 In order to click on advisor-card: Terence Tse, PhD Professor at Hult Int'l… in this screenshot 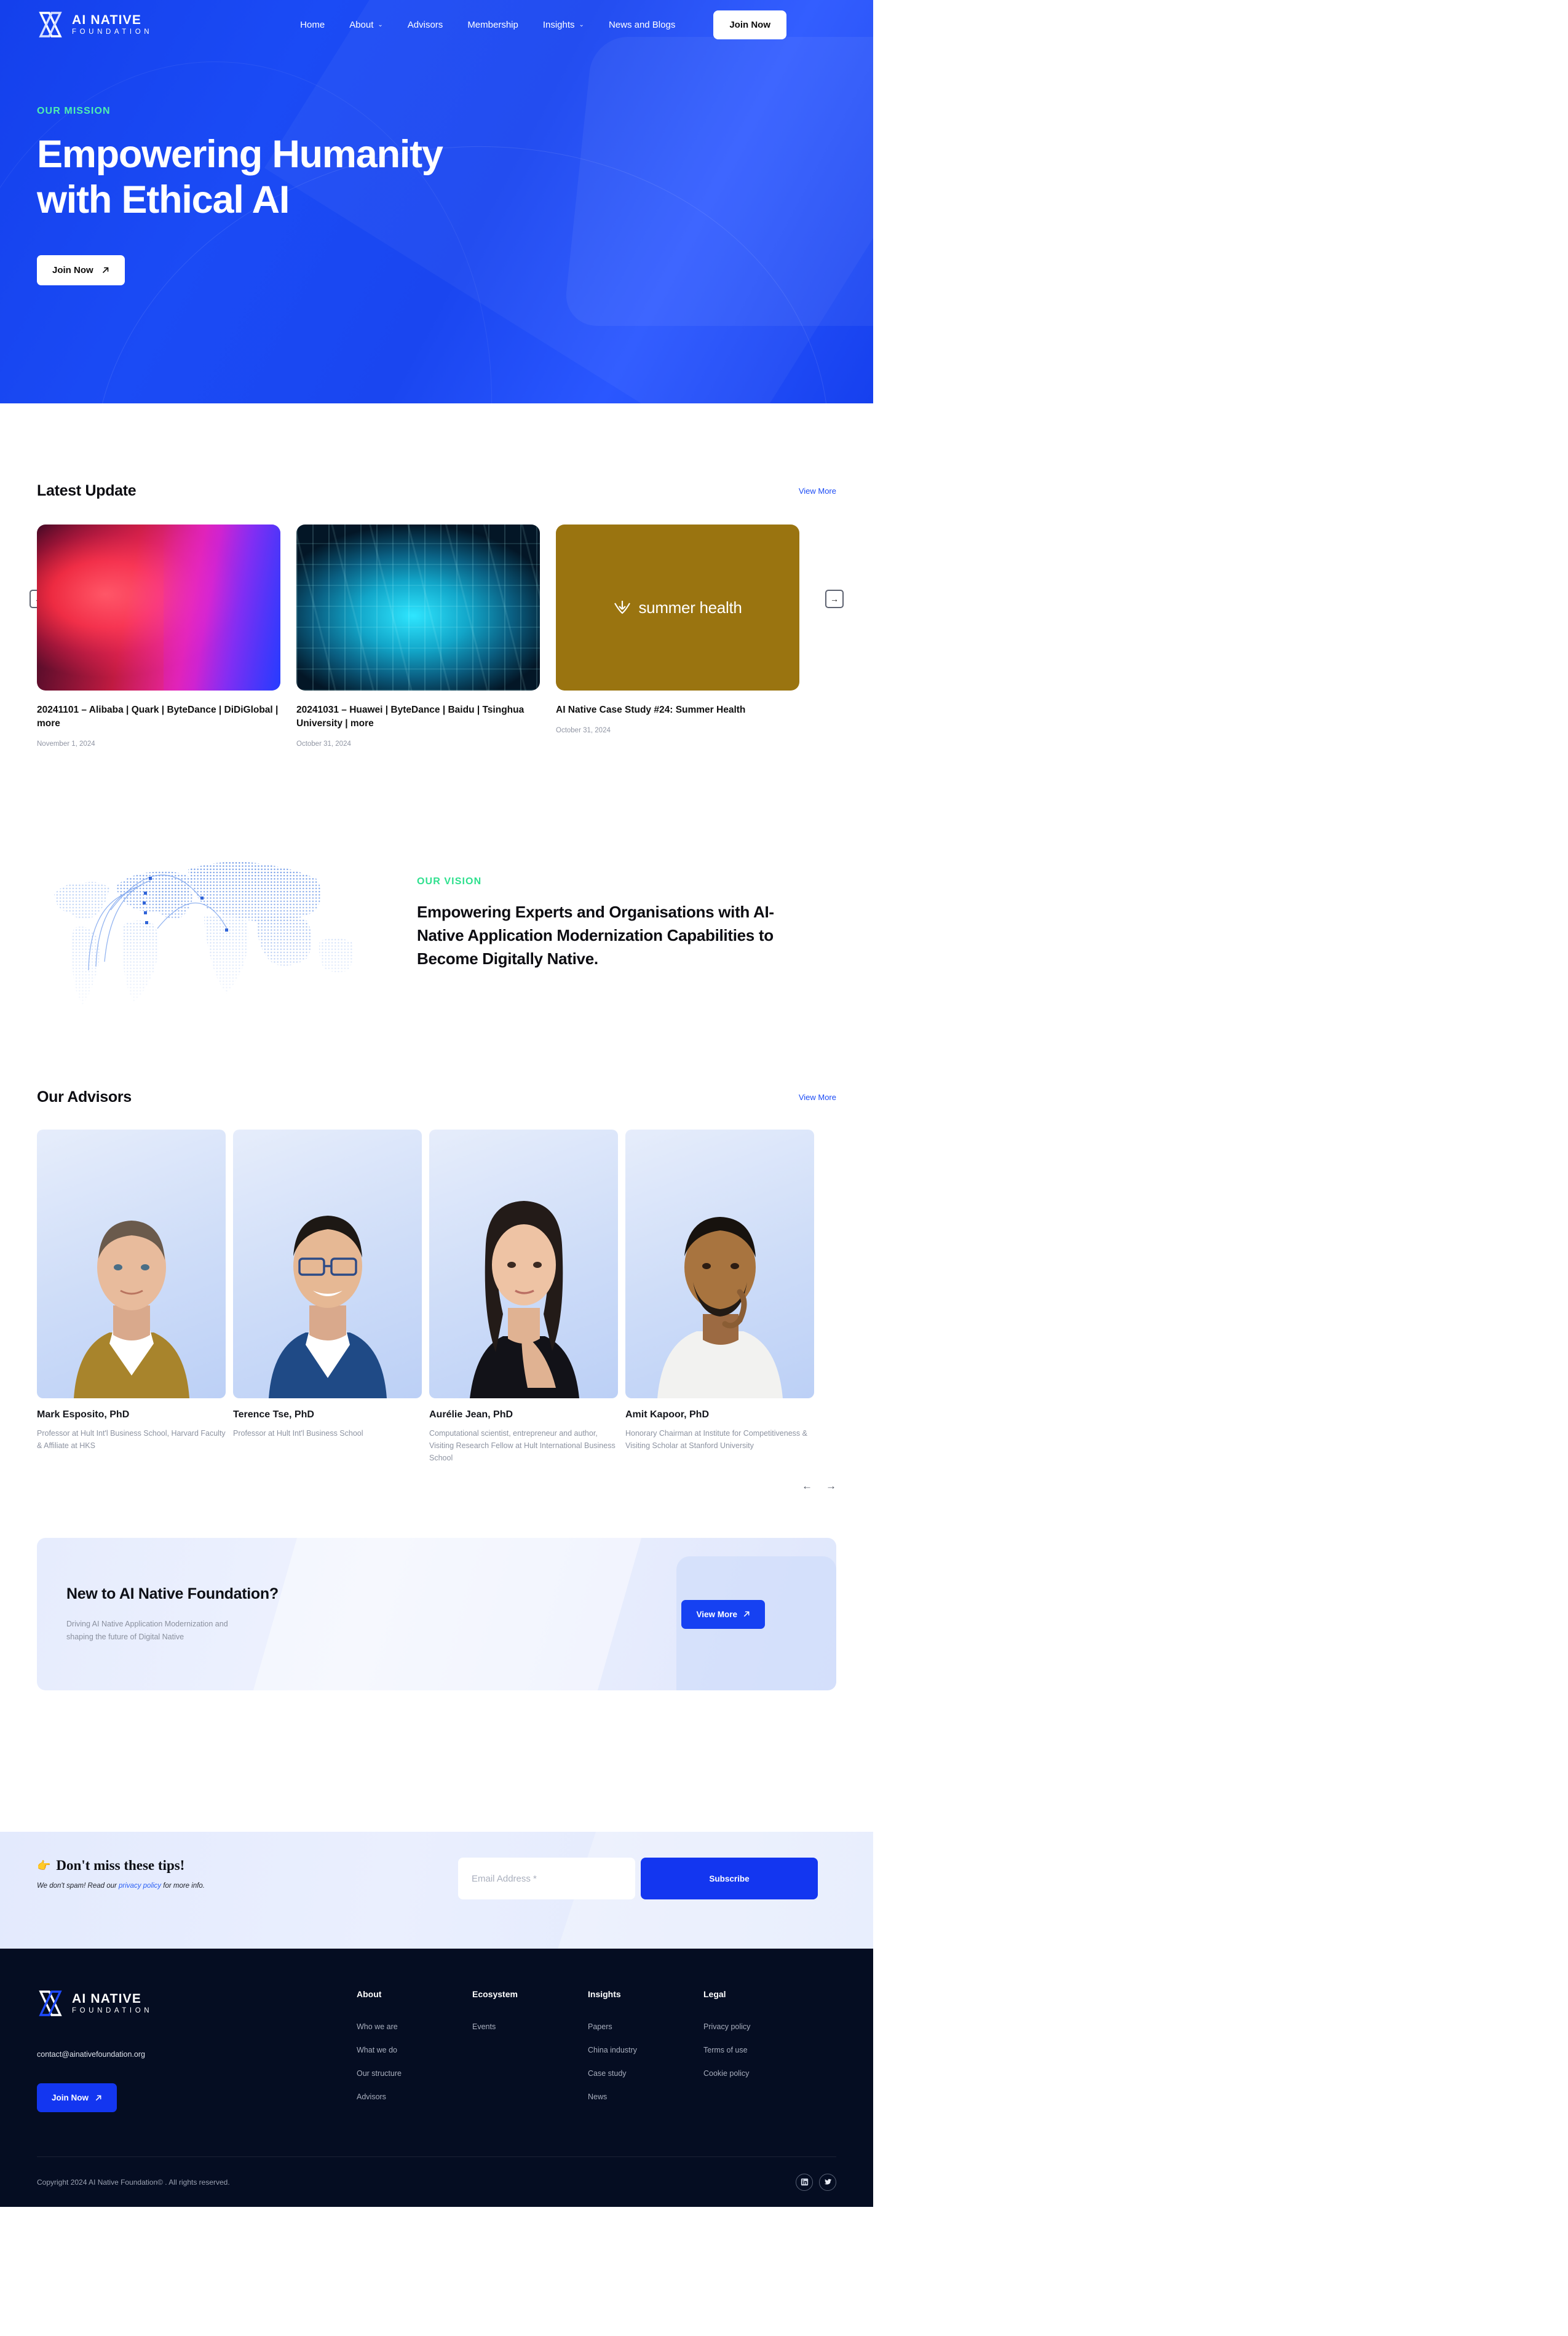, I will do `click(327, 1297)`.